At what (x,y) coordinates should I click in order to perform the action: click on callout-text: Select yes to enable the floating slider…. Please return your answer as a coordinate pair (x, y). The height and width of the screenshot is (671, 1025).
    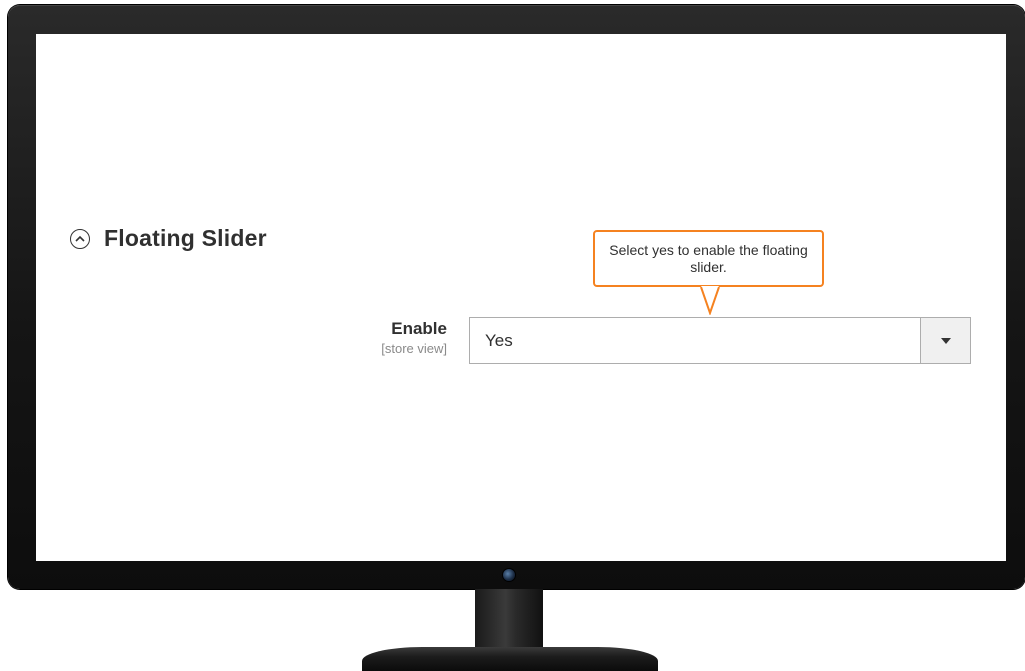
    Looking at the image, I should click on (708, 258).